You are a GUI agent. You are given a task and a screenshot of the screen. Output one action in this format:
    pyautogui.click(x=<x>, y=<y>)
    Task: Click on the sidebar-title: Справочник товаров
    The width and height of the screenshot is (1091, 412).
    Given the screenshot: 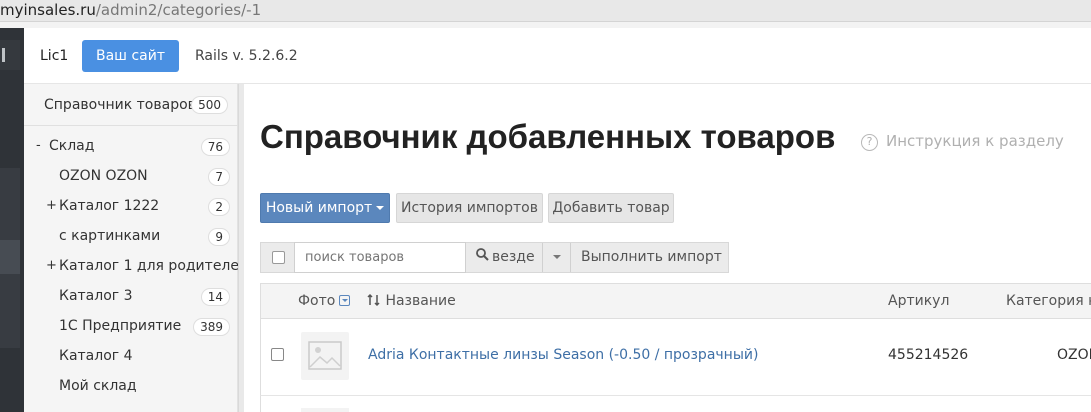 What is the action you would take?
    pyautogui.click(x=120, y=105)
    